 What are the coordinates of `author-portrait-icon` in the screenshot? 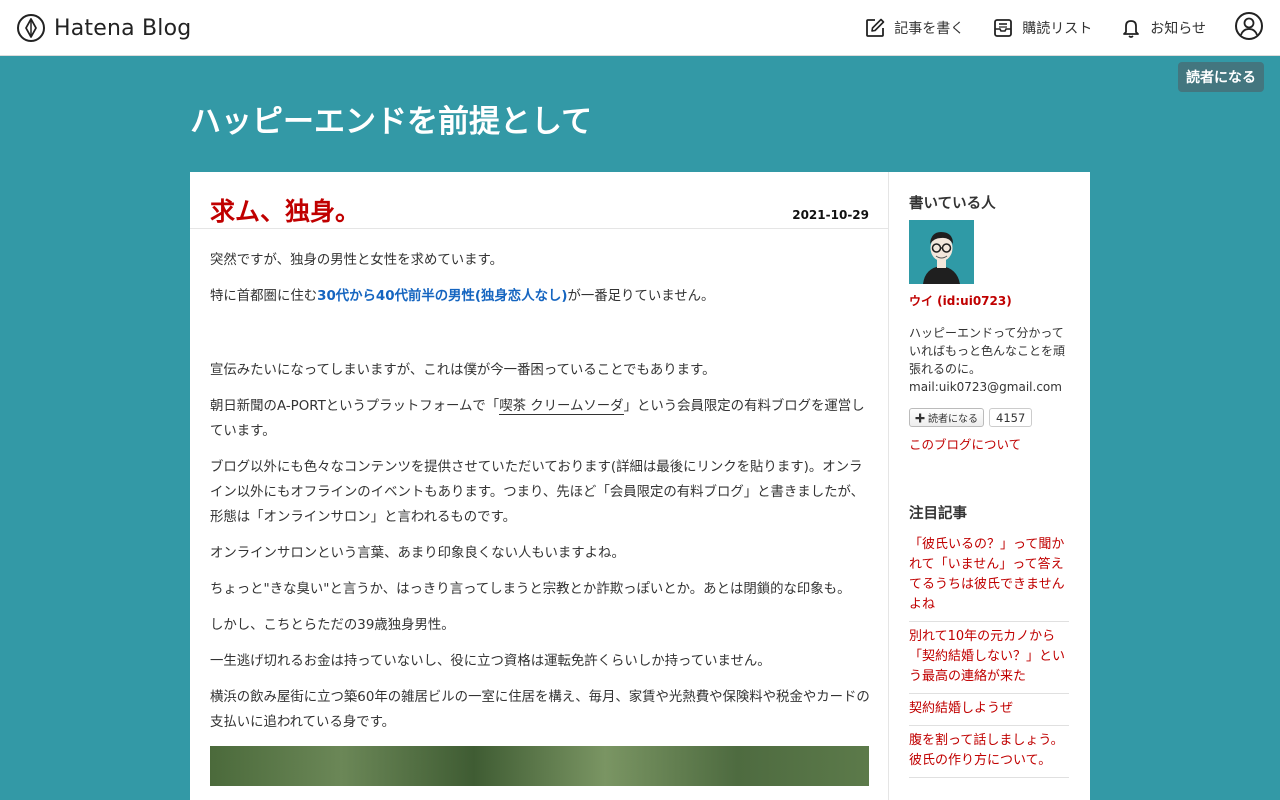 It's located at (941, 252).